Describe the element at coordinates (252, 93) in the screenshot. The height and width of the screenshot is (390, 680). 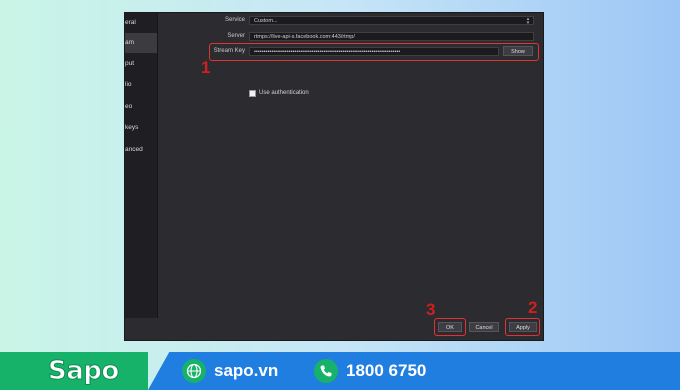
I see `use-authentication-checkbox` at that location.